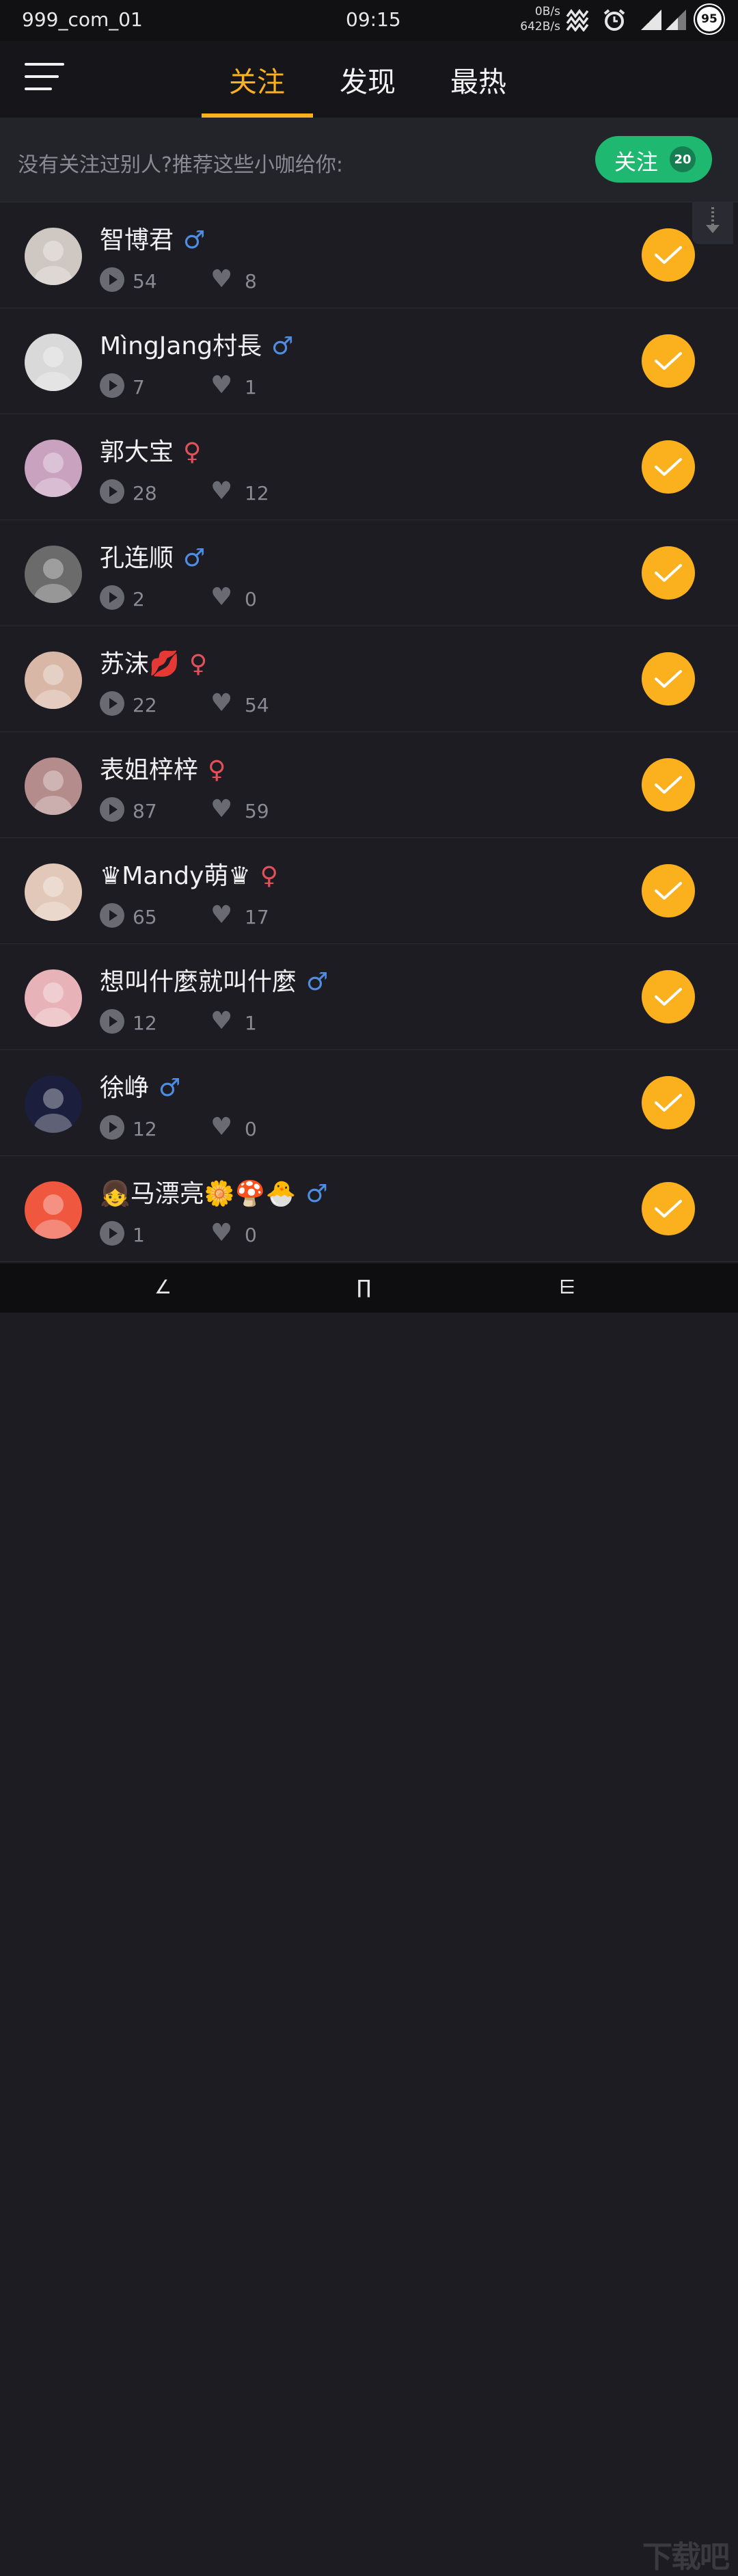 The width and height of the screenshot is (738, 2576). What do you see at coordinates (369, 679) in the screenshot?
I see `user-row: 苏沫💋 ♀ 22 ♥ 54` at bounding box center [369, 679].